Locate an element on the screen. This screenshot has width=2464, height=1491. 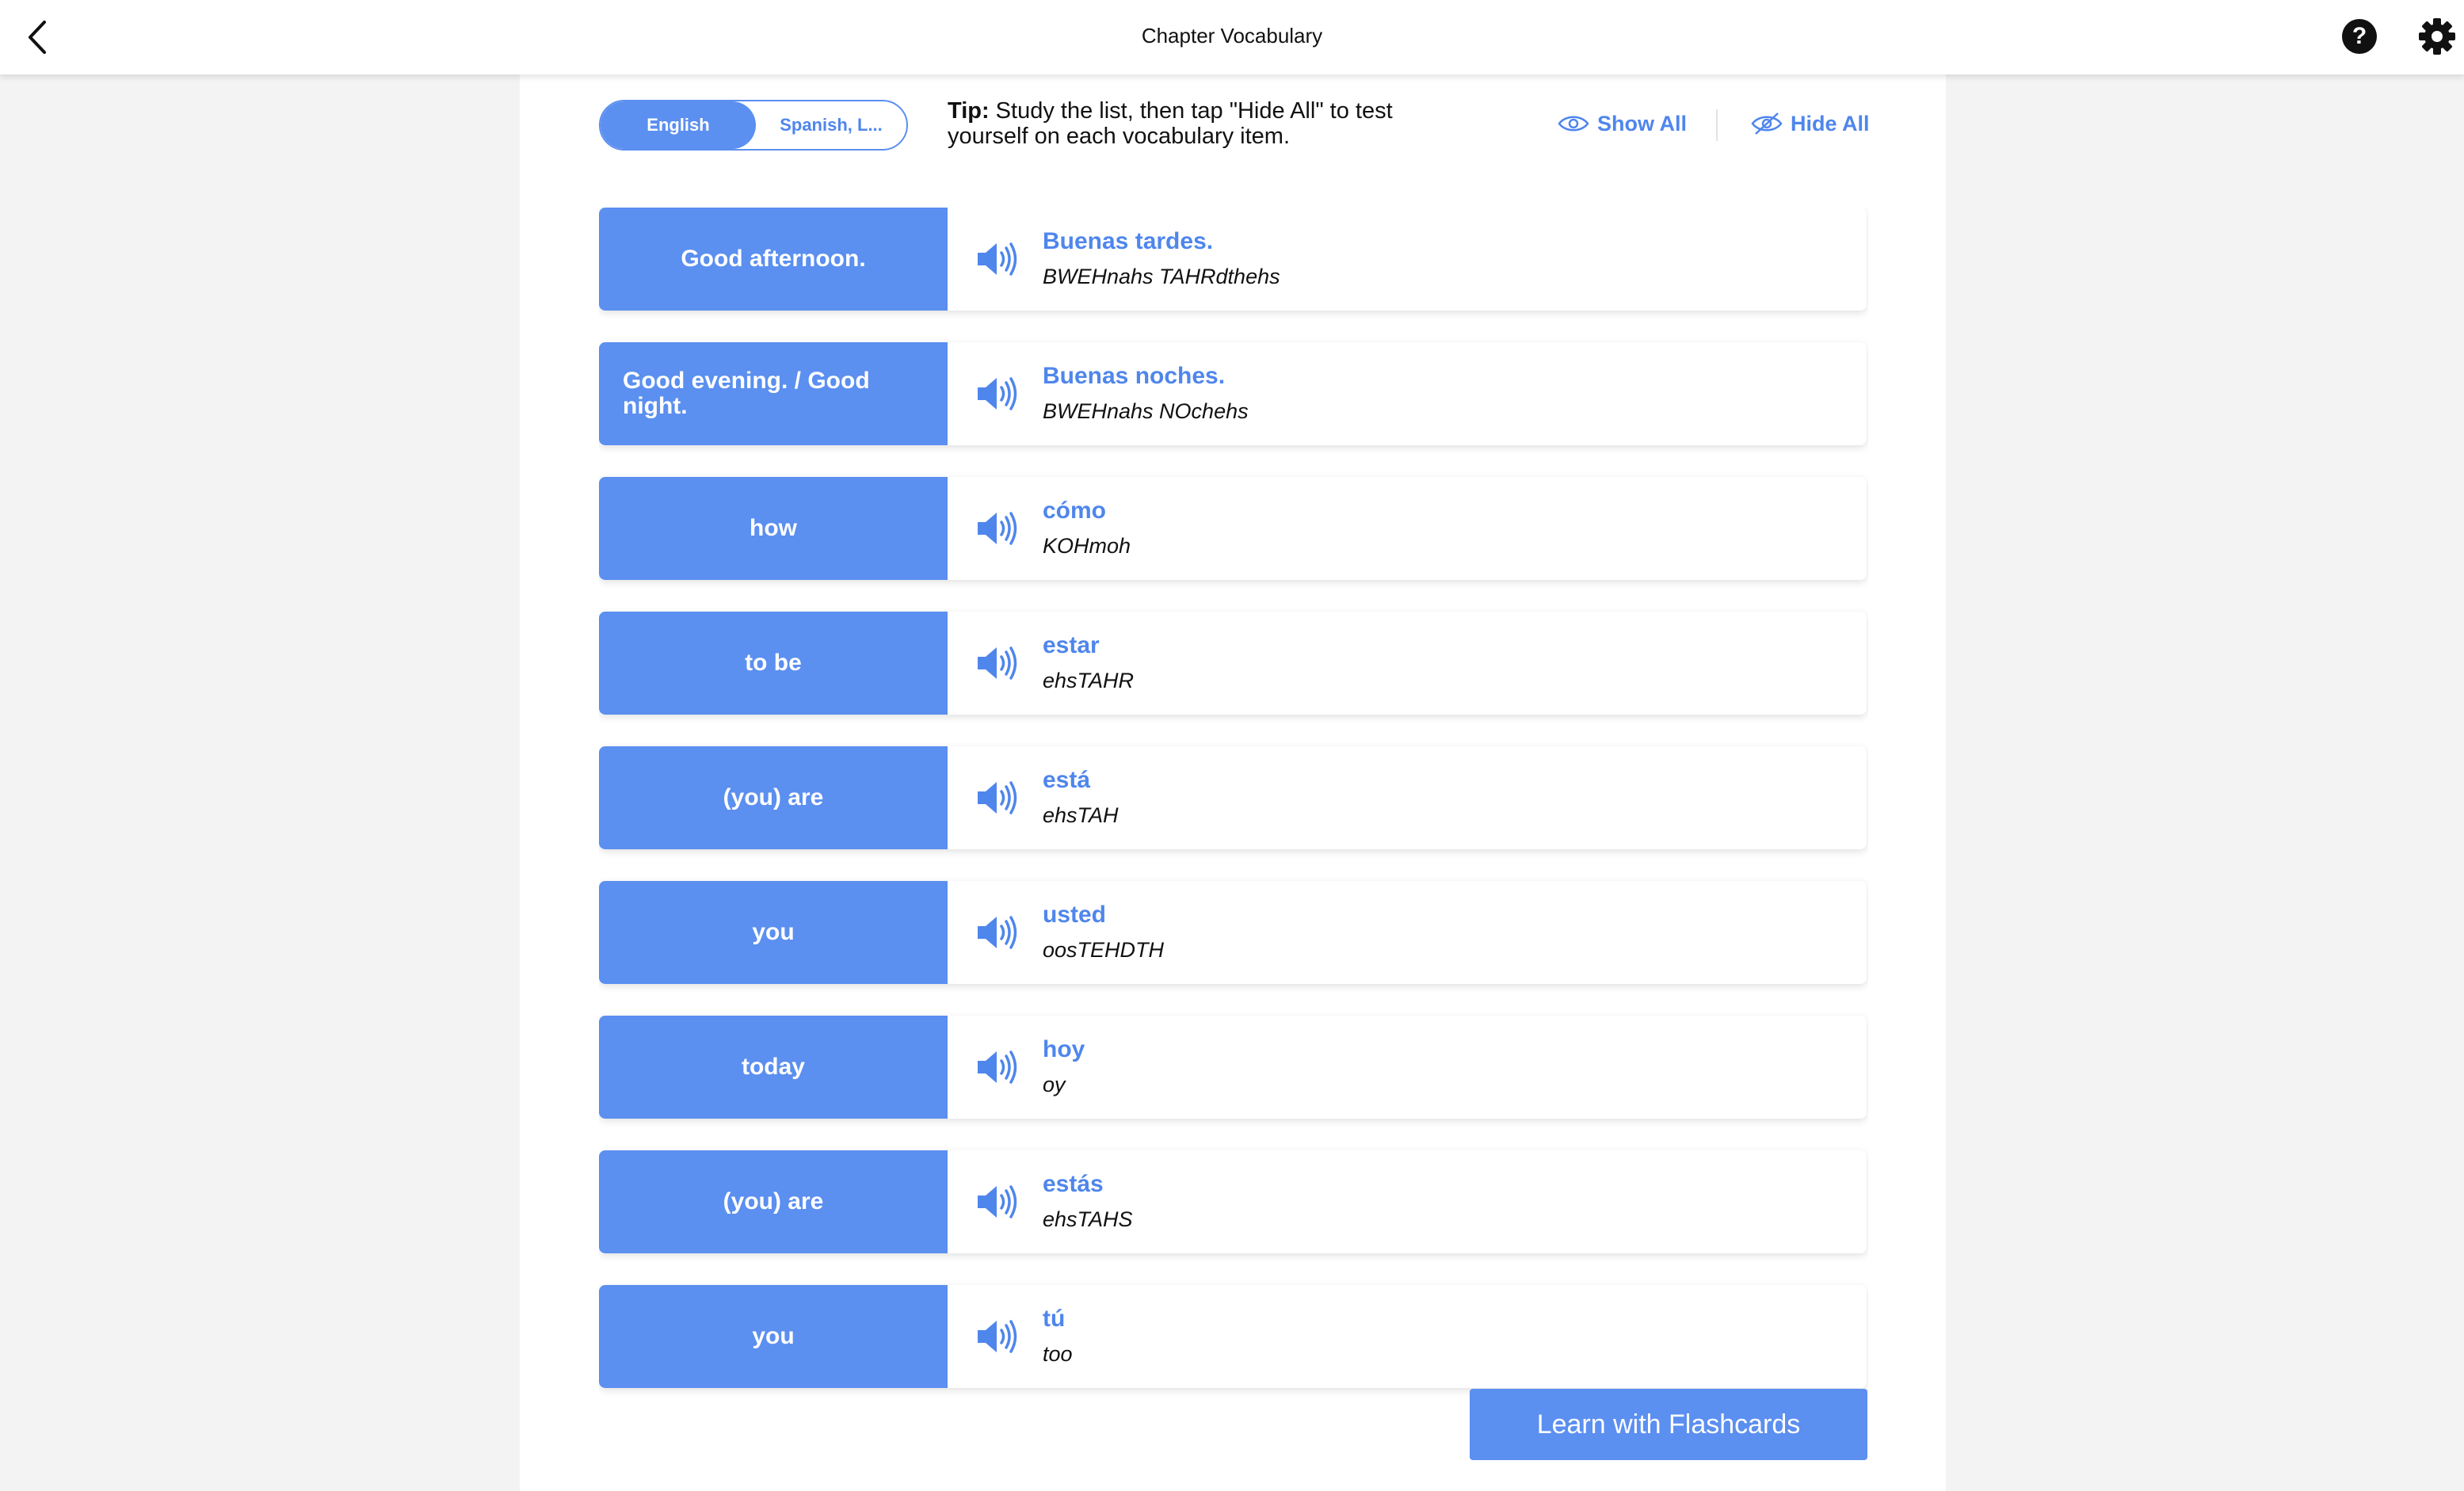
learn-with-flashcards-button: Learn with Flashcards is located at coordinates (1668, 1424).